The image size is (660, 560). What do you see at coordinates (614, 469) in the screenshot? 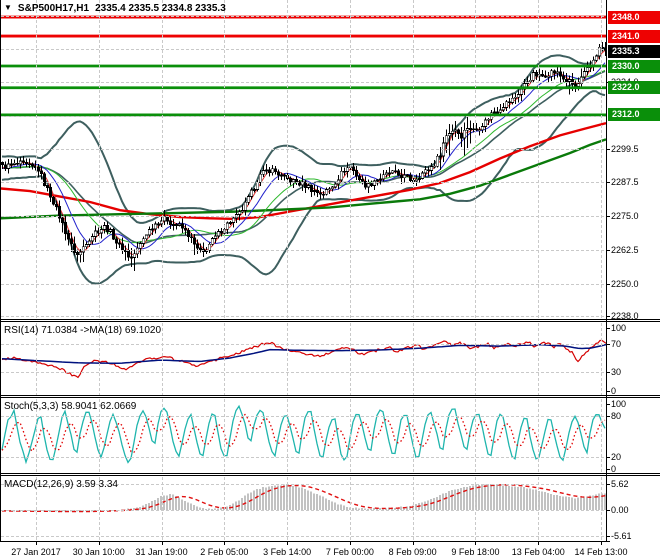
I see `stoch-axis-tick-label: 0` at bounding box center [614, 469].